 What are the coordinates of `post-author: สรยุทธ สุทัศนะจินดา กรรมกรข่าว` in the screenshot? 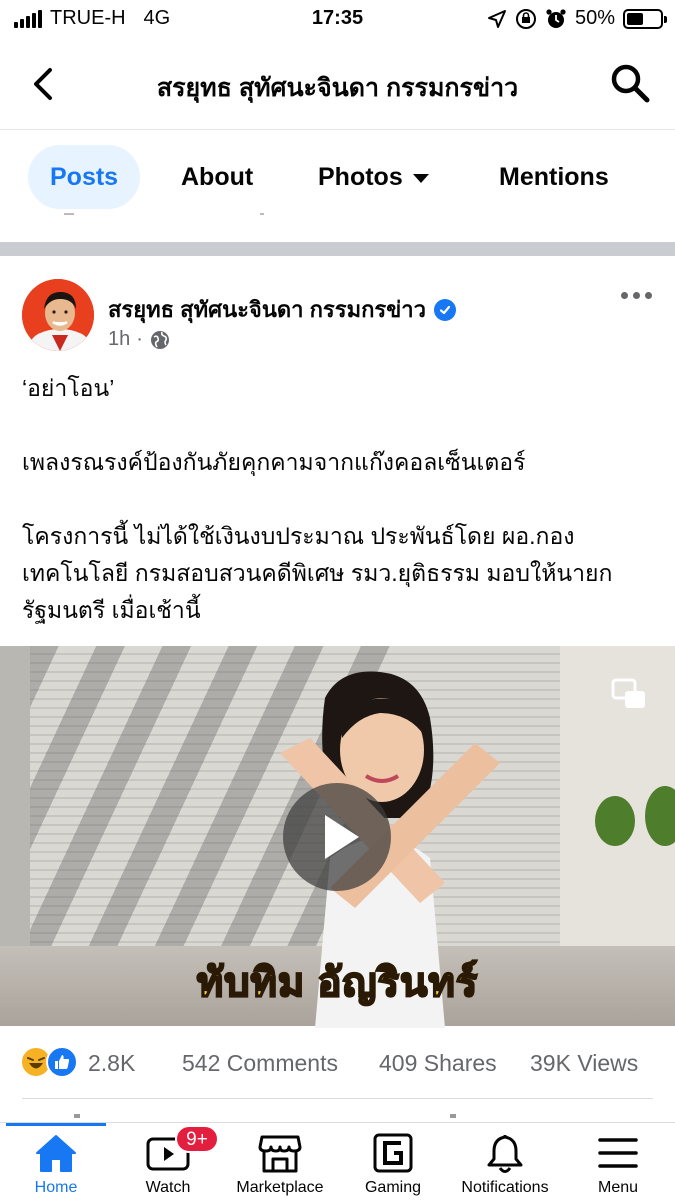 It's located at (282, 309).